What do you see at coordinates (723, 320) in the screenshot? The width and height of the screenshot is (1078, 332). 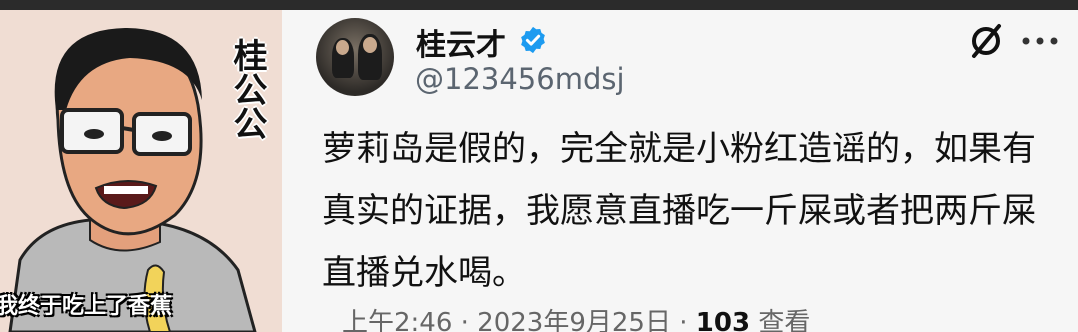 I see `views-count: 103` at bounding box center [723, 320].